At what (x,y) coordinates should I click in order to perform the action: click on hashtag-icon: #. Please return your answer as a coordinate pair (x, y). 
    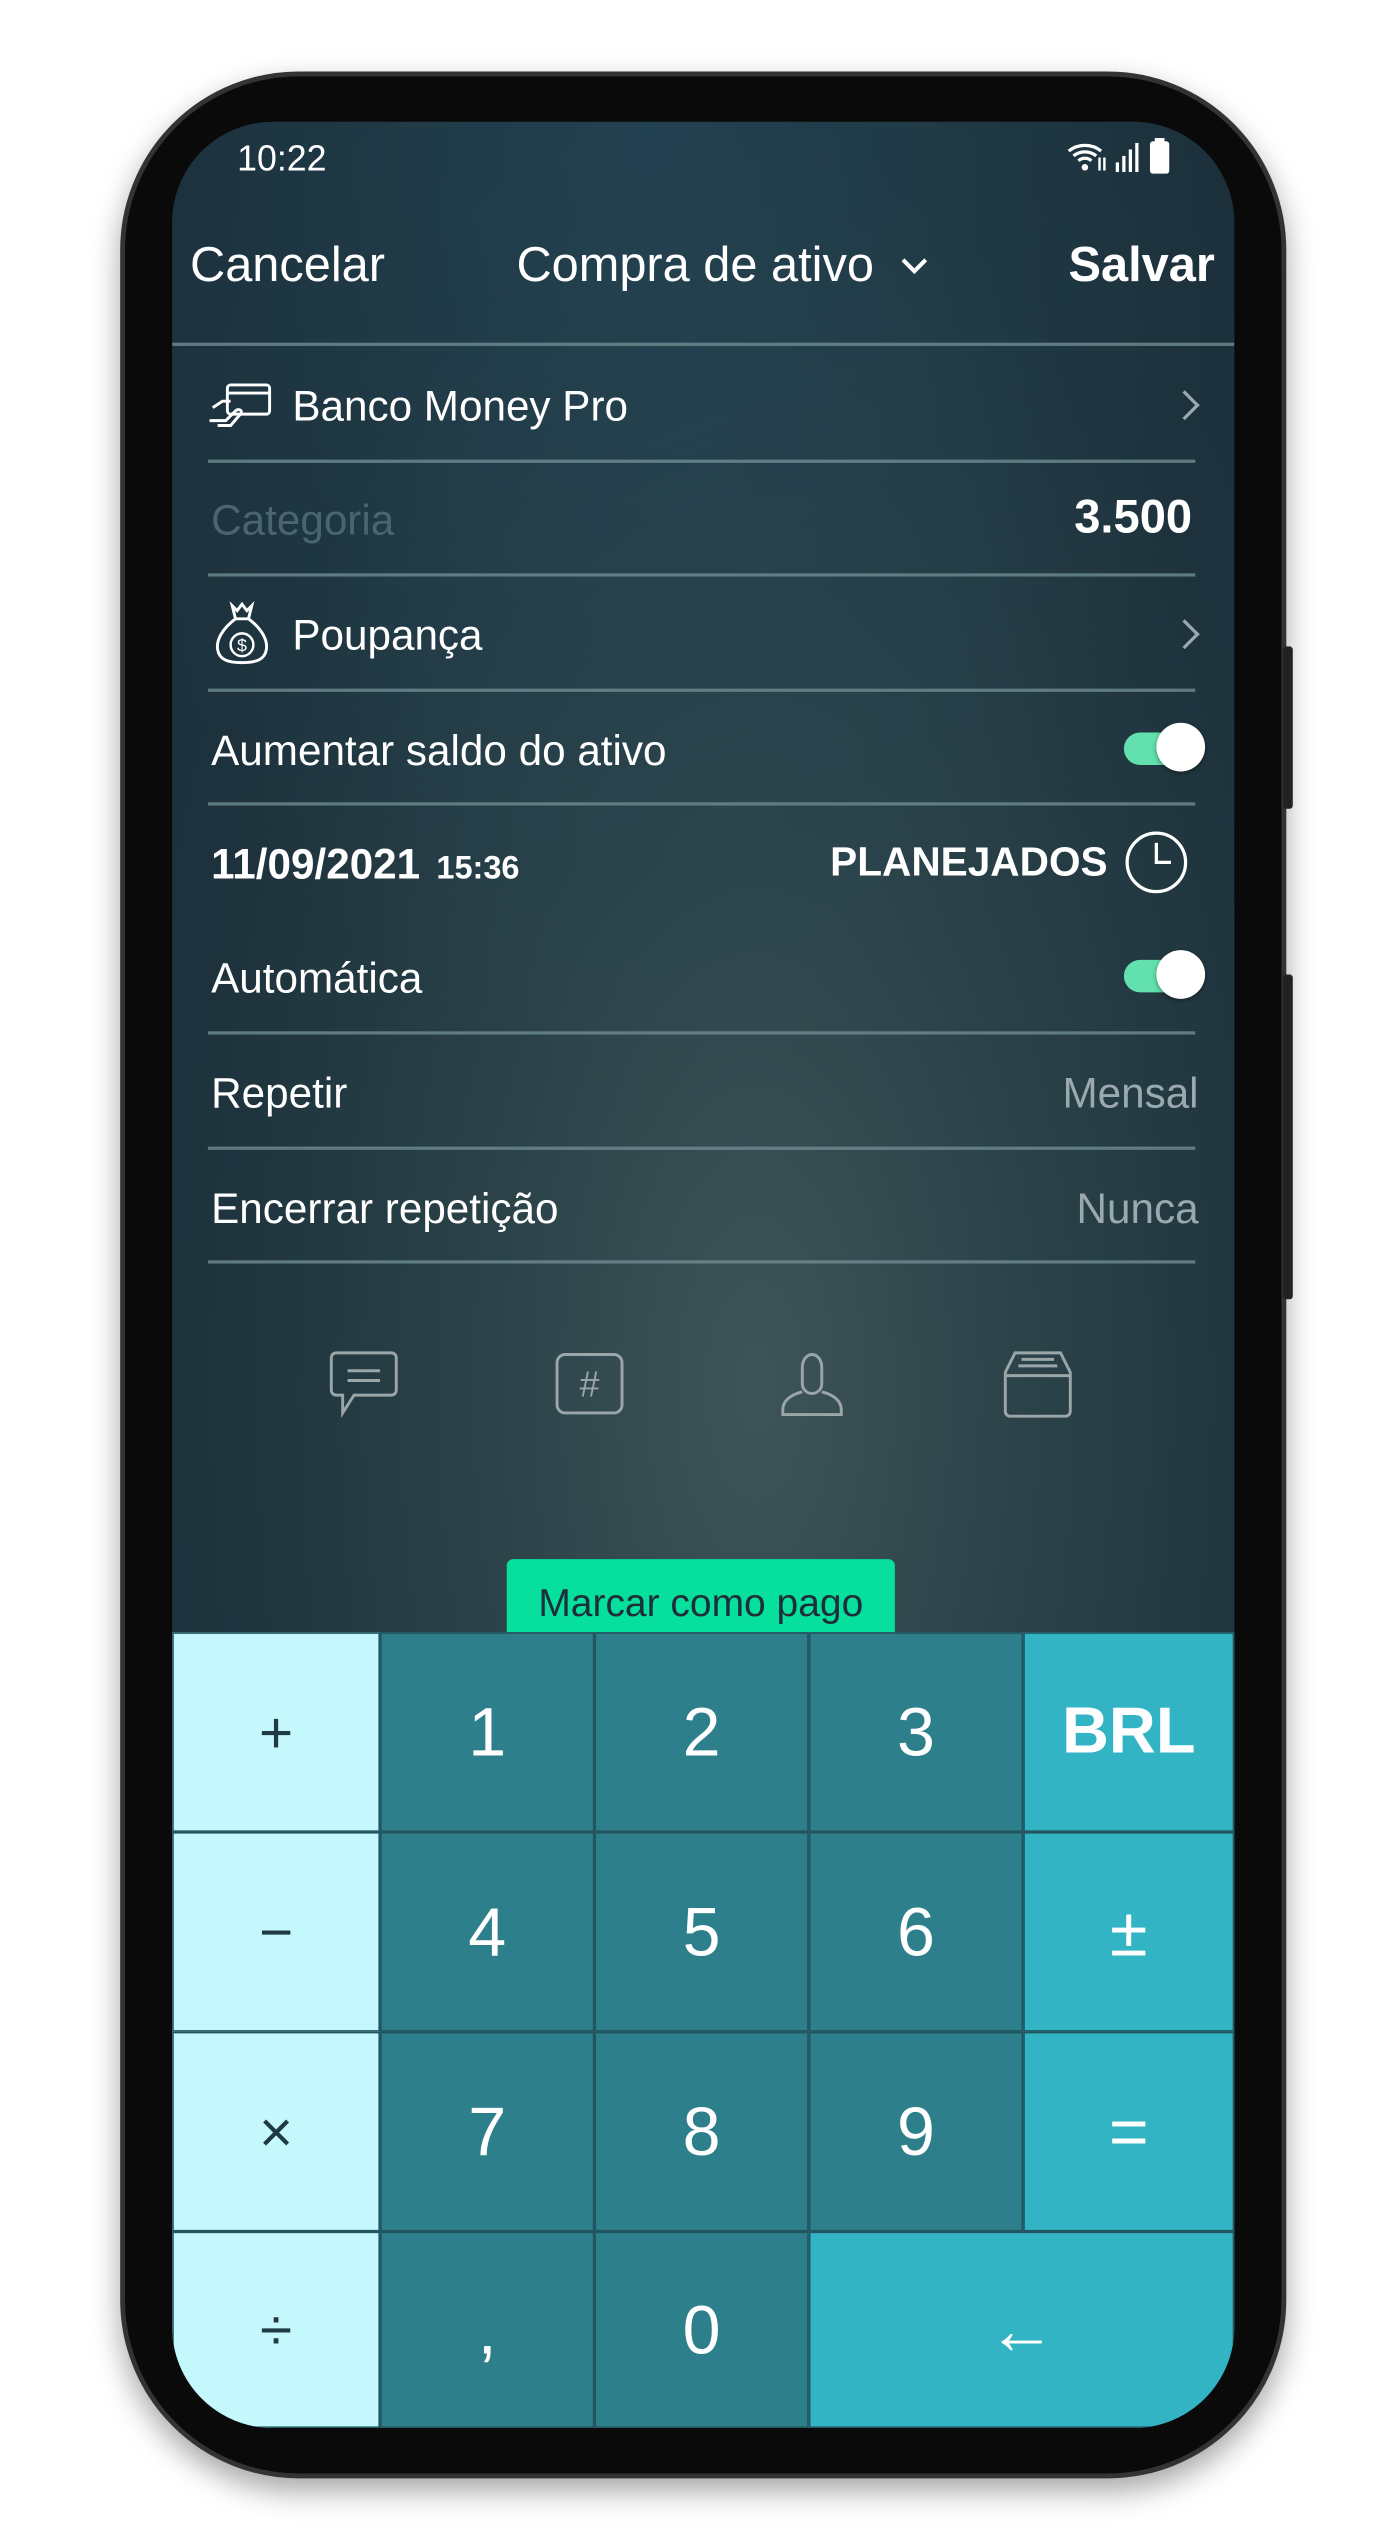
    Looking at the image, I should click on (589, 1383).